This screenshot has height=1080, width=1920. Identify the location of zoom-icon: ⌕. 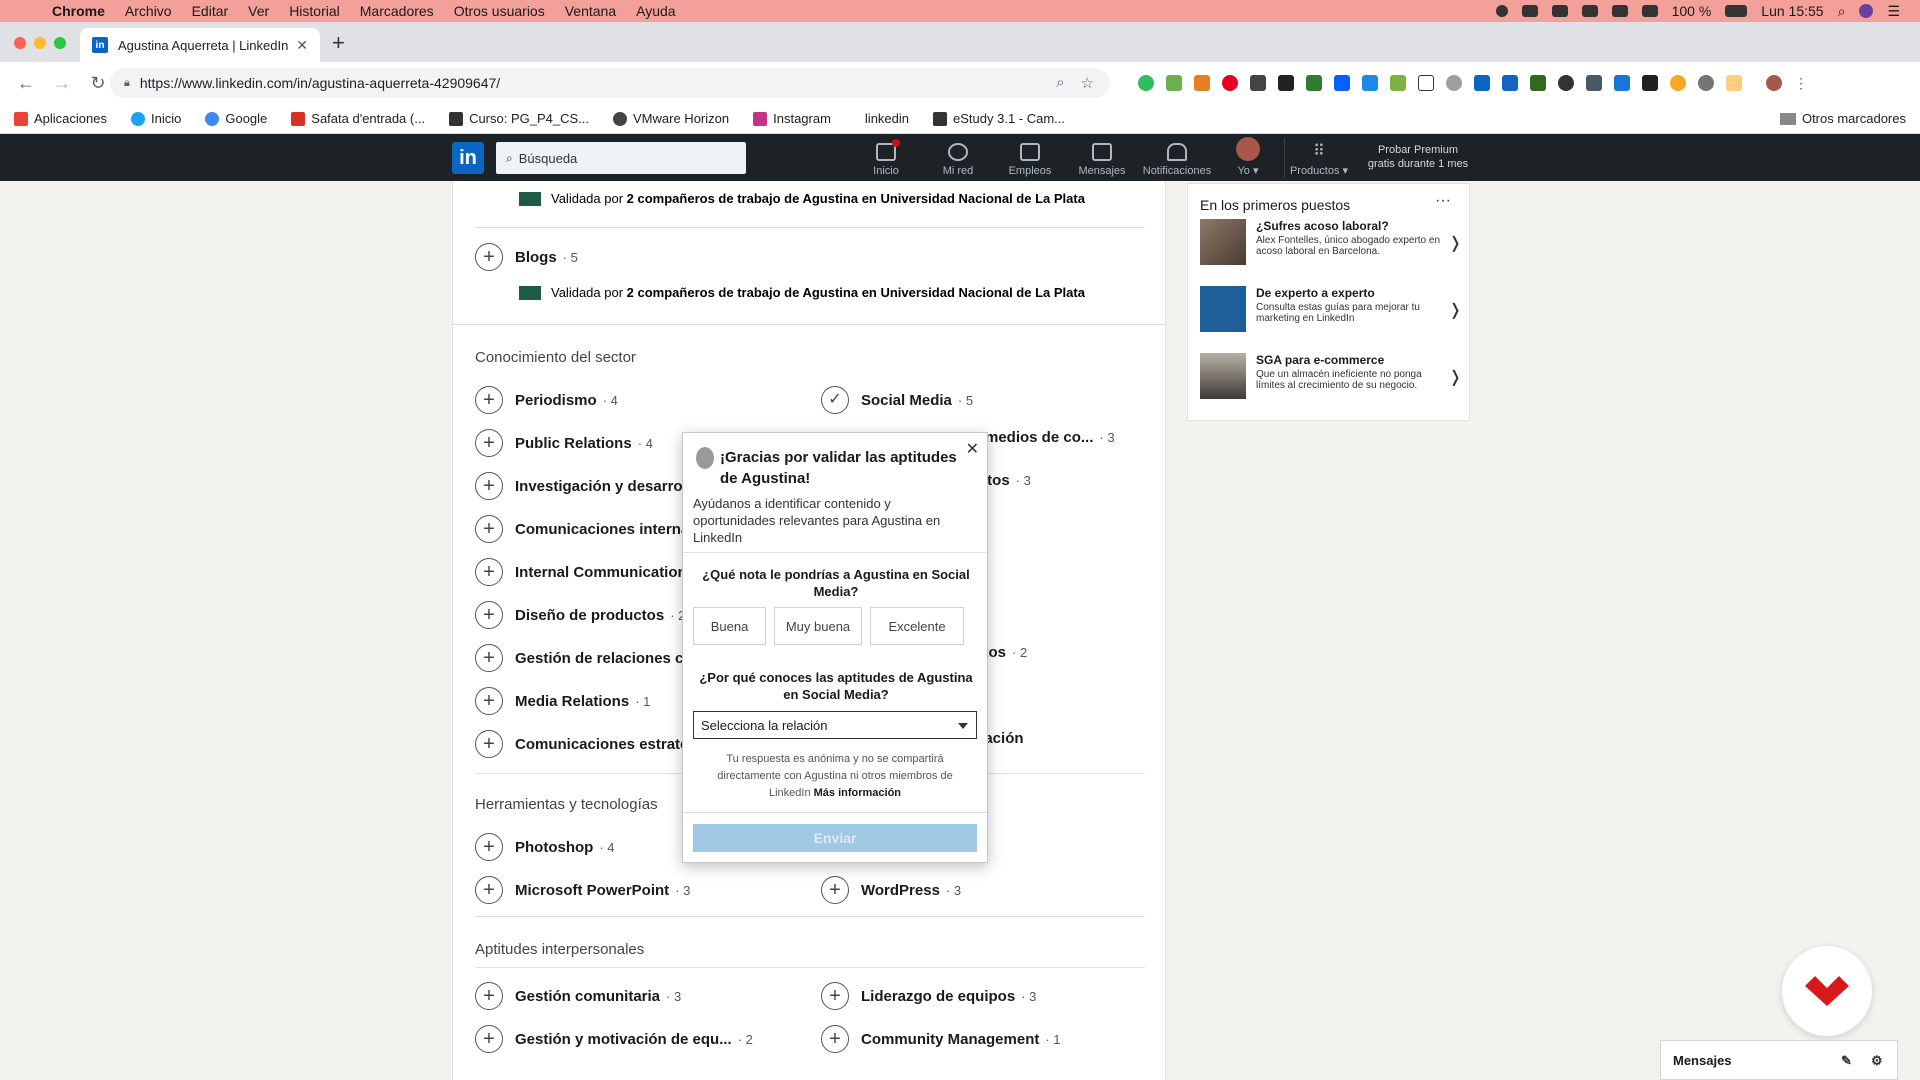
(1060, 83).